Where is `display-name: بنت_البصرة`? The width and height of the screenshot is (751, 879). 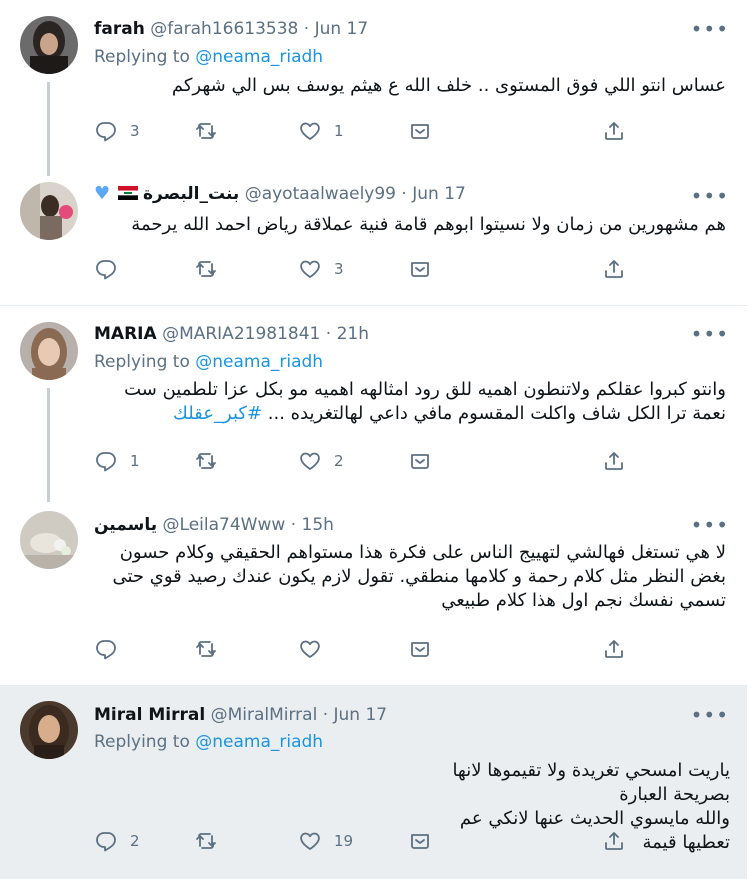 display-name: بنت_البصرة is located at coordinates (191, 194).